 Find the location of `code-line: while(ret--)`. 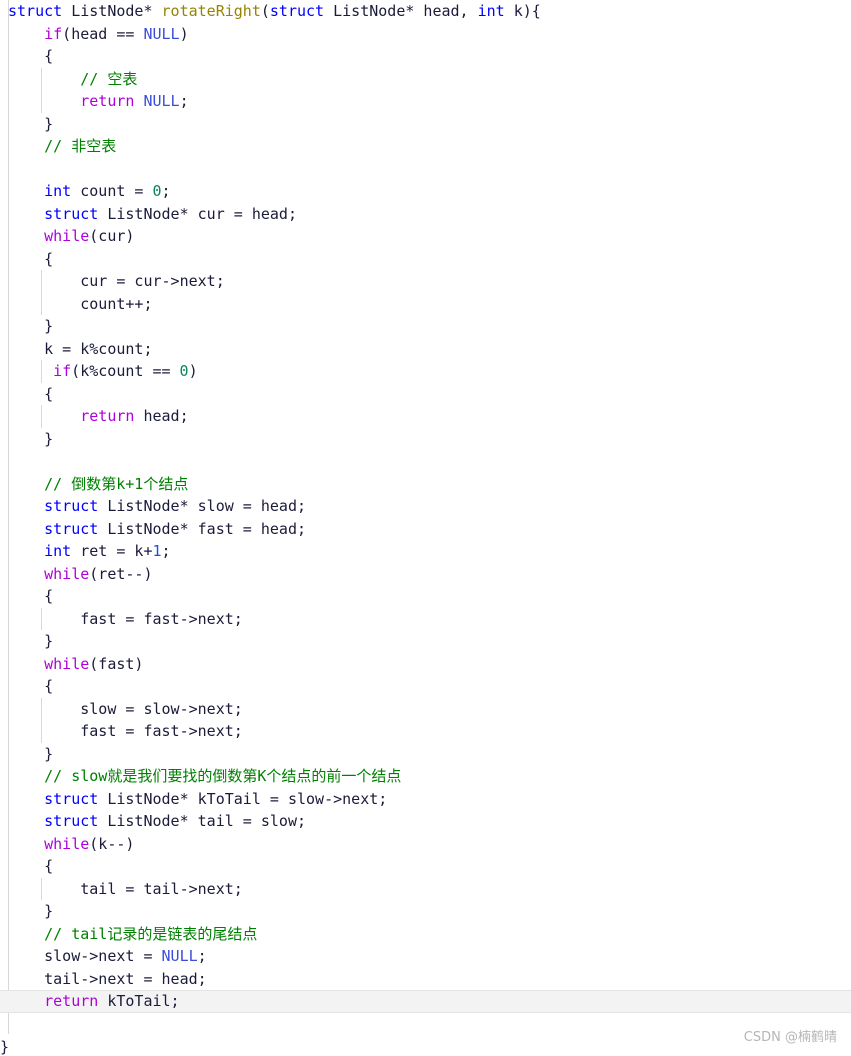

code-line: while(ret--) is located at coordinates (425, 574).